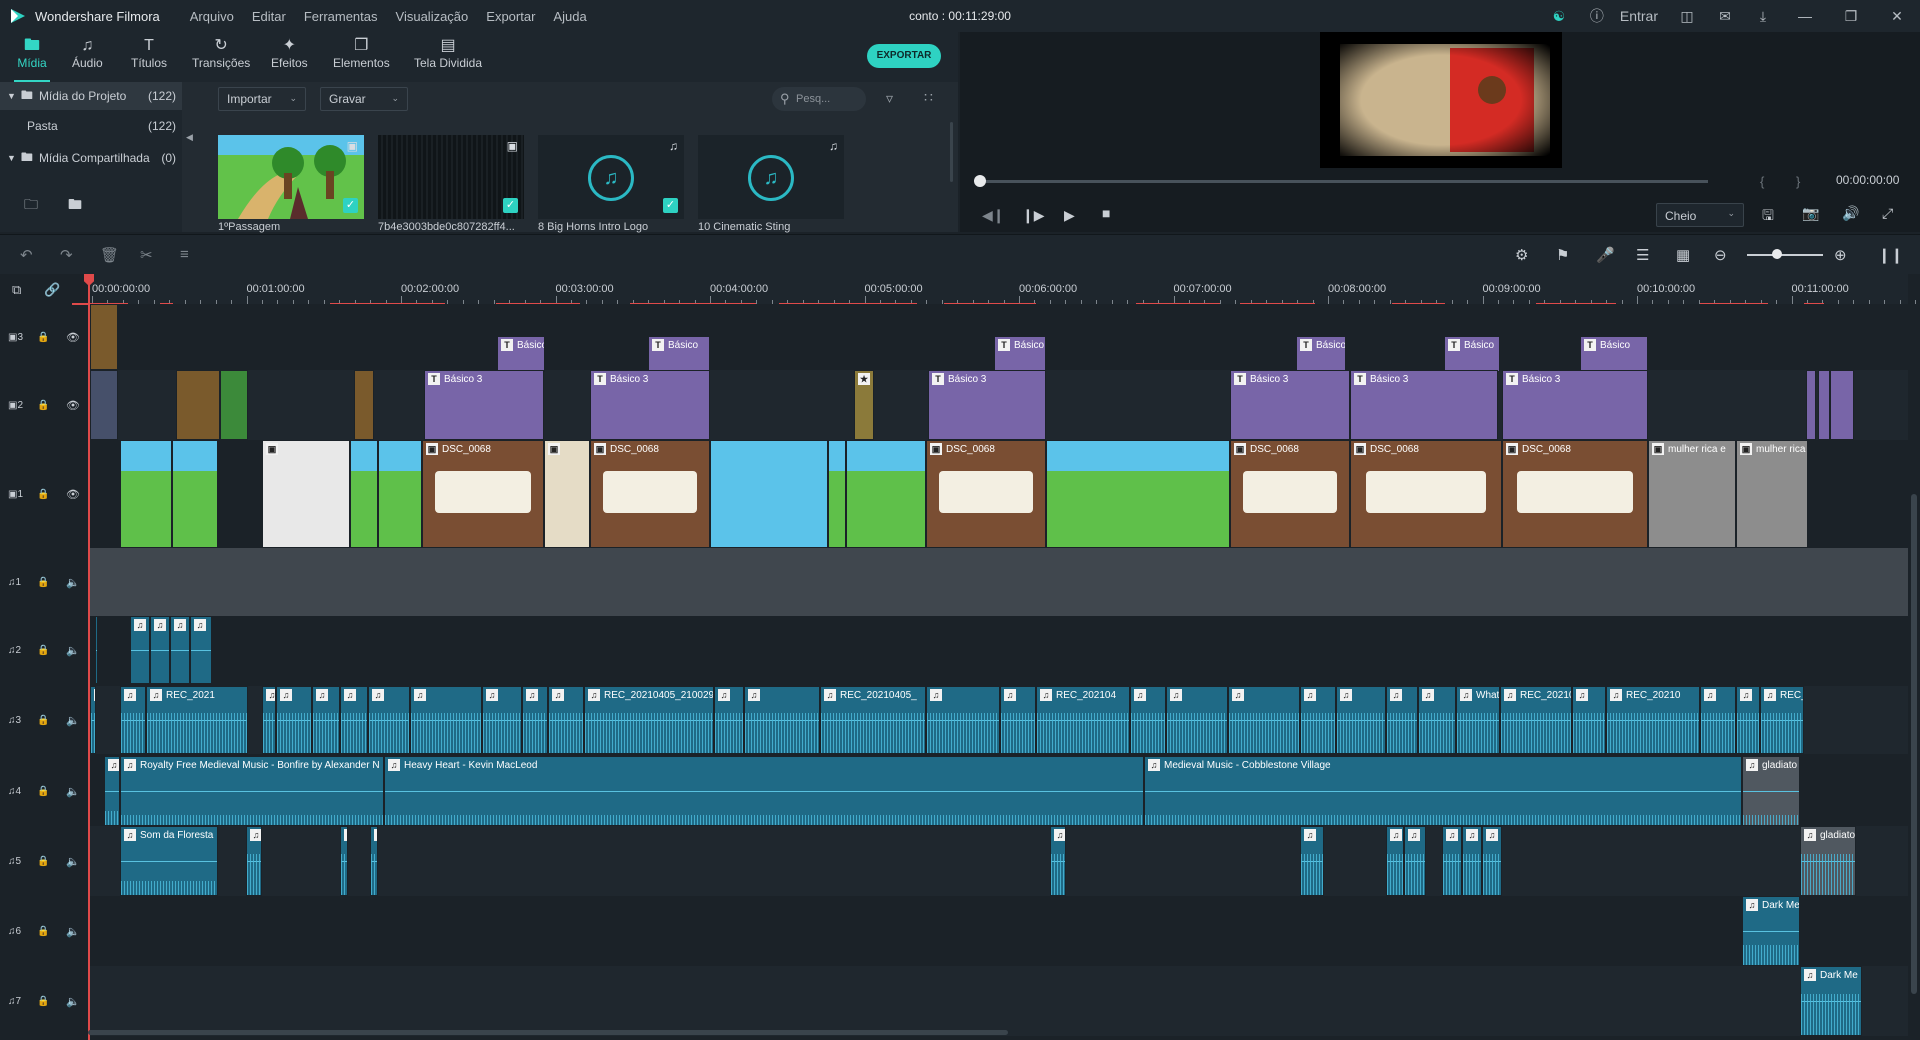 Image resolution: width=1920 pixels, height=1040 pixels. I want to click on title-clip, so click(1842, 405).